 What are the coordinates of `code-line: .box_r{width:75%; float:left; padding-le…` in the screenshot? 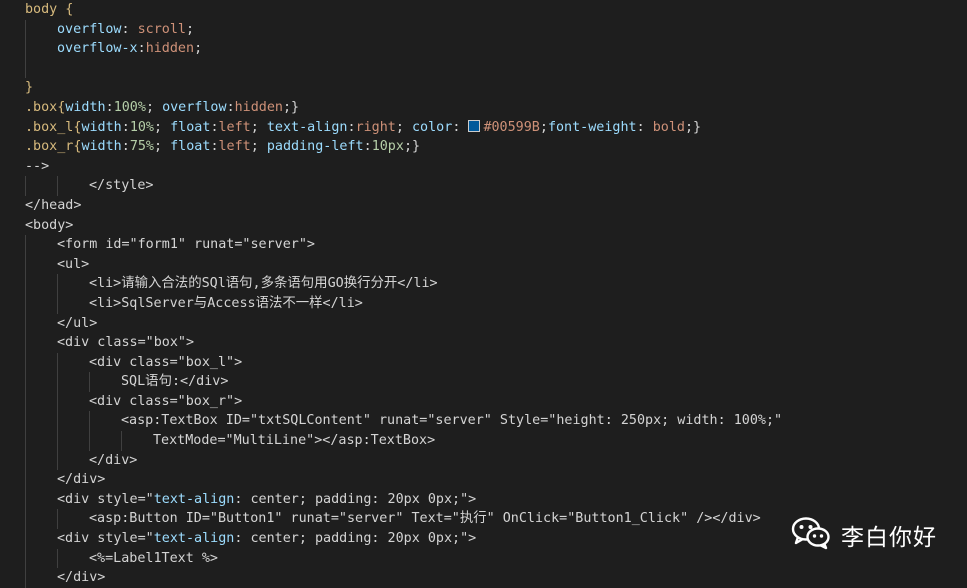 It's located at (483, 147).